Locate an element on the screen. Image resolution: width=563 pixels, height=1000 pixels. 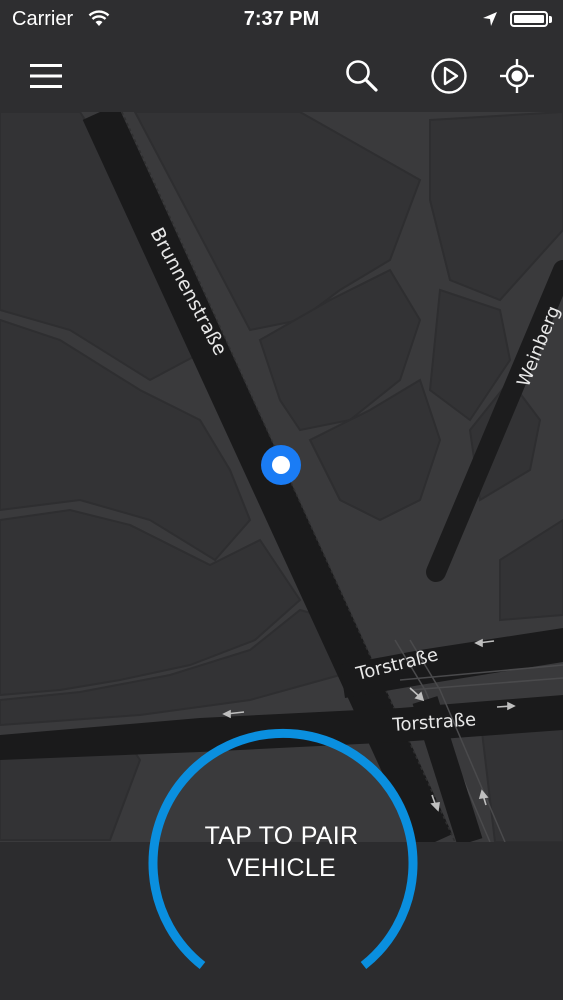
menu-icon is located at coordinates (46, 76).